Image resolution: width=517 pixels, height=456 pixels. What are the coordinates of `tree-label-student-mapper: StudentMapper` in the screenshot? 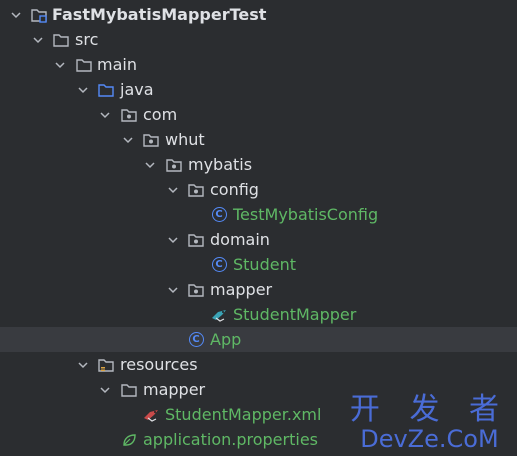 It's located at (295, 314).